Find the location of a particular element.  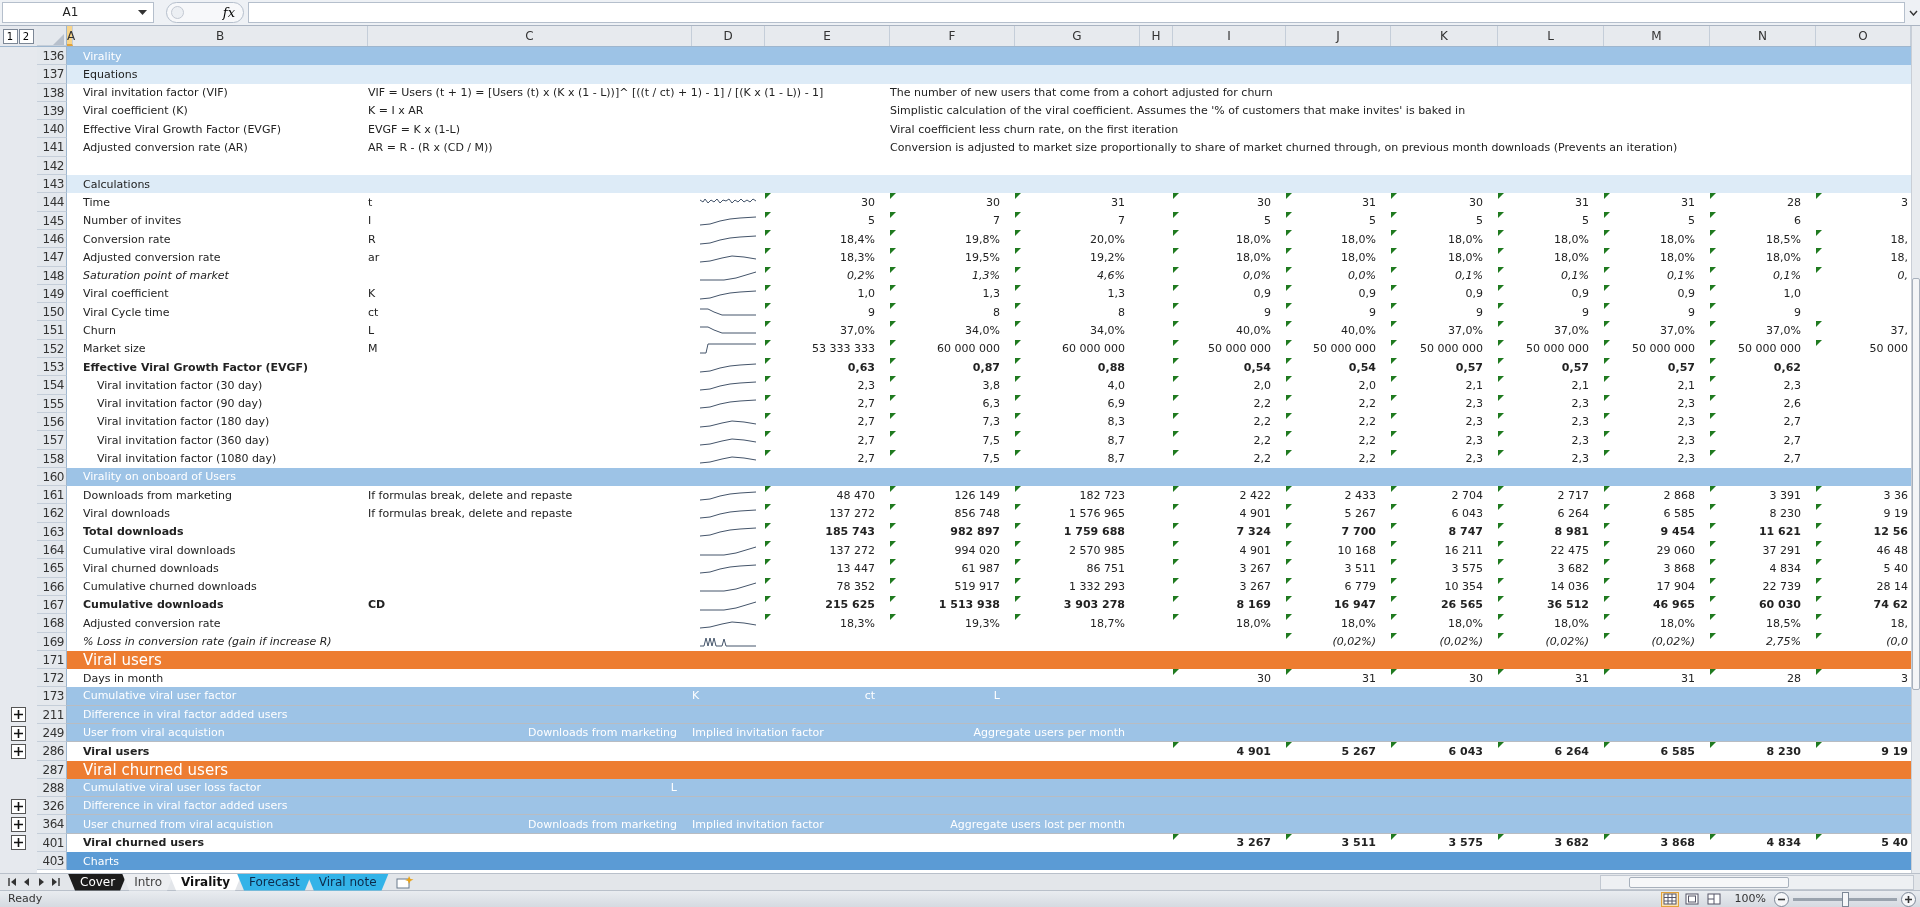

row-number: 168 is located at coordinates (52, 623).